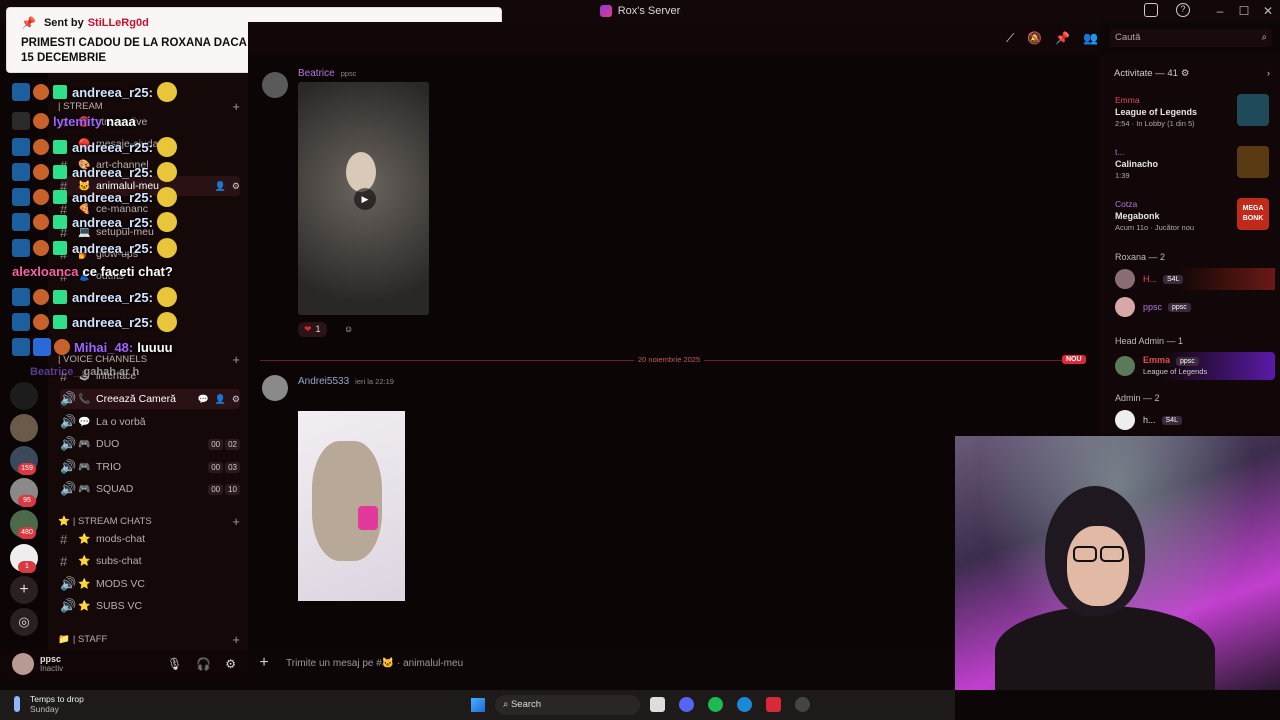 The height and width of the screenshot is (720, 1280). Describe the element at coordinates (150, 606) in the screenshot. I see `voice-channel-subs-vc: 🔊 ⭐ SUBS VC` at that location.